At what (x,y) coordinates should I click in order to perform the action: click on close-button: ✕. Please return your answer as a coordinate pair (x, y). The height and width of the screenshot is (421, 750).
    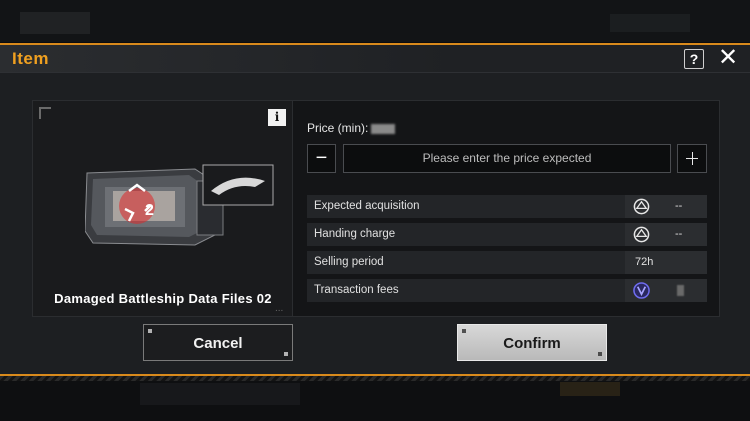
    Looking at the image, I should click on (728, 58).